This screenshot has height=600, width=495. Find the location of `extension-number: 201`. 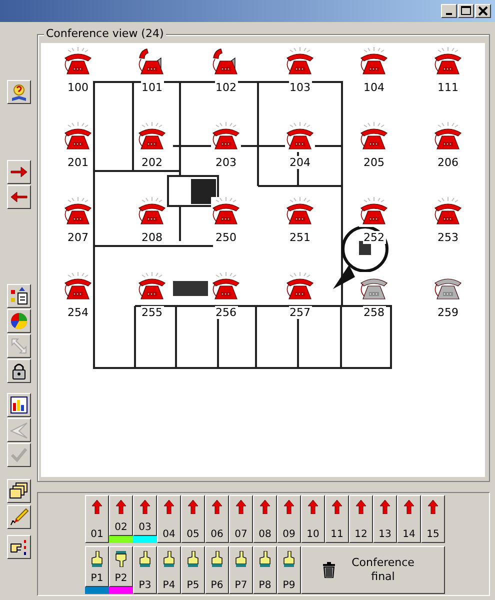

extension-number: 201 is located at coordinates (78, 162).